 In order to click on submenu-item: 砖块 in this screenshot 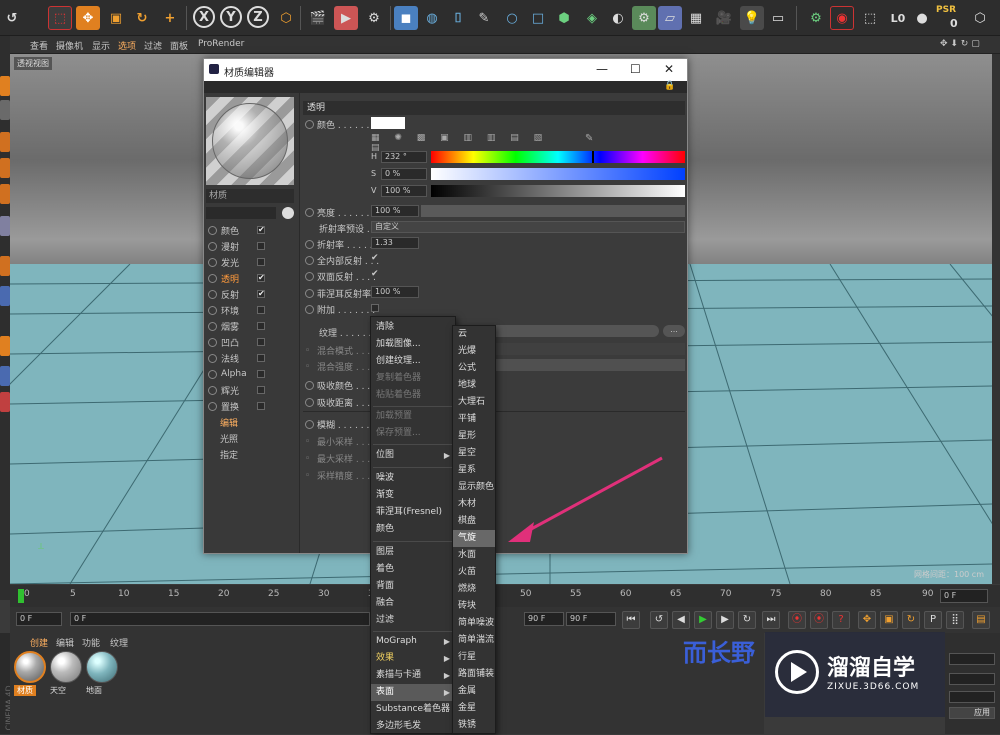, I will do `click(474, 606)`.